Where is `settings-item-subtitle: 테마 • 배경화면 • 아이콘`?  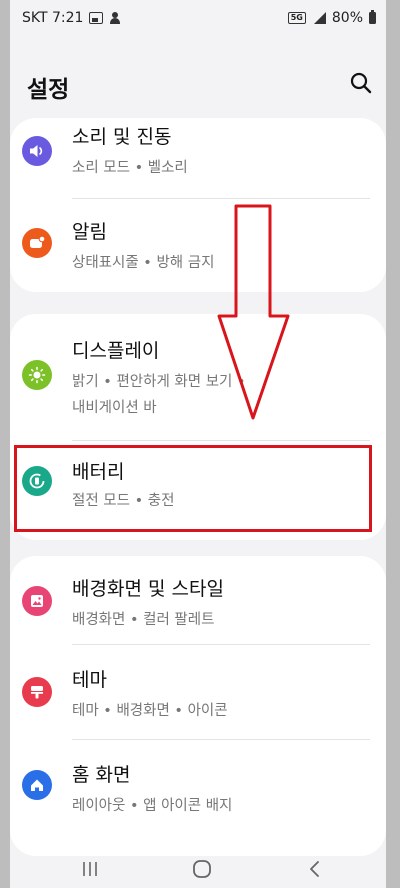 settings-item-subtitle: 테마 • 배경화면 • 아이콘 is located at coordinates (150, 711).